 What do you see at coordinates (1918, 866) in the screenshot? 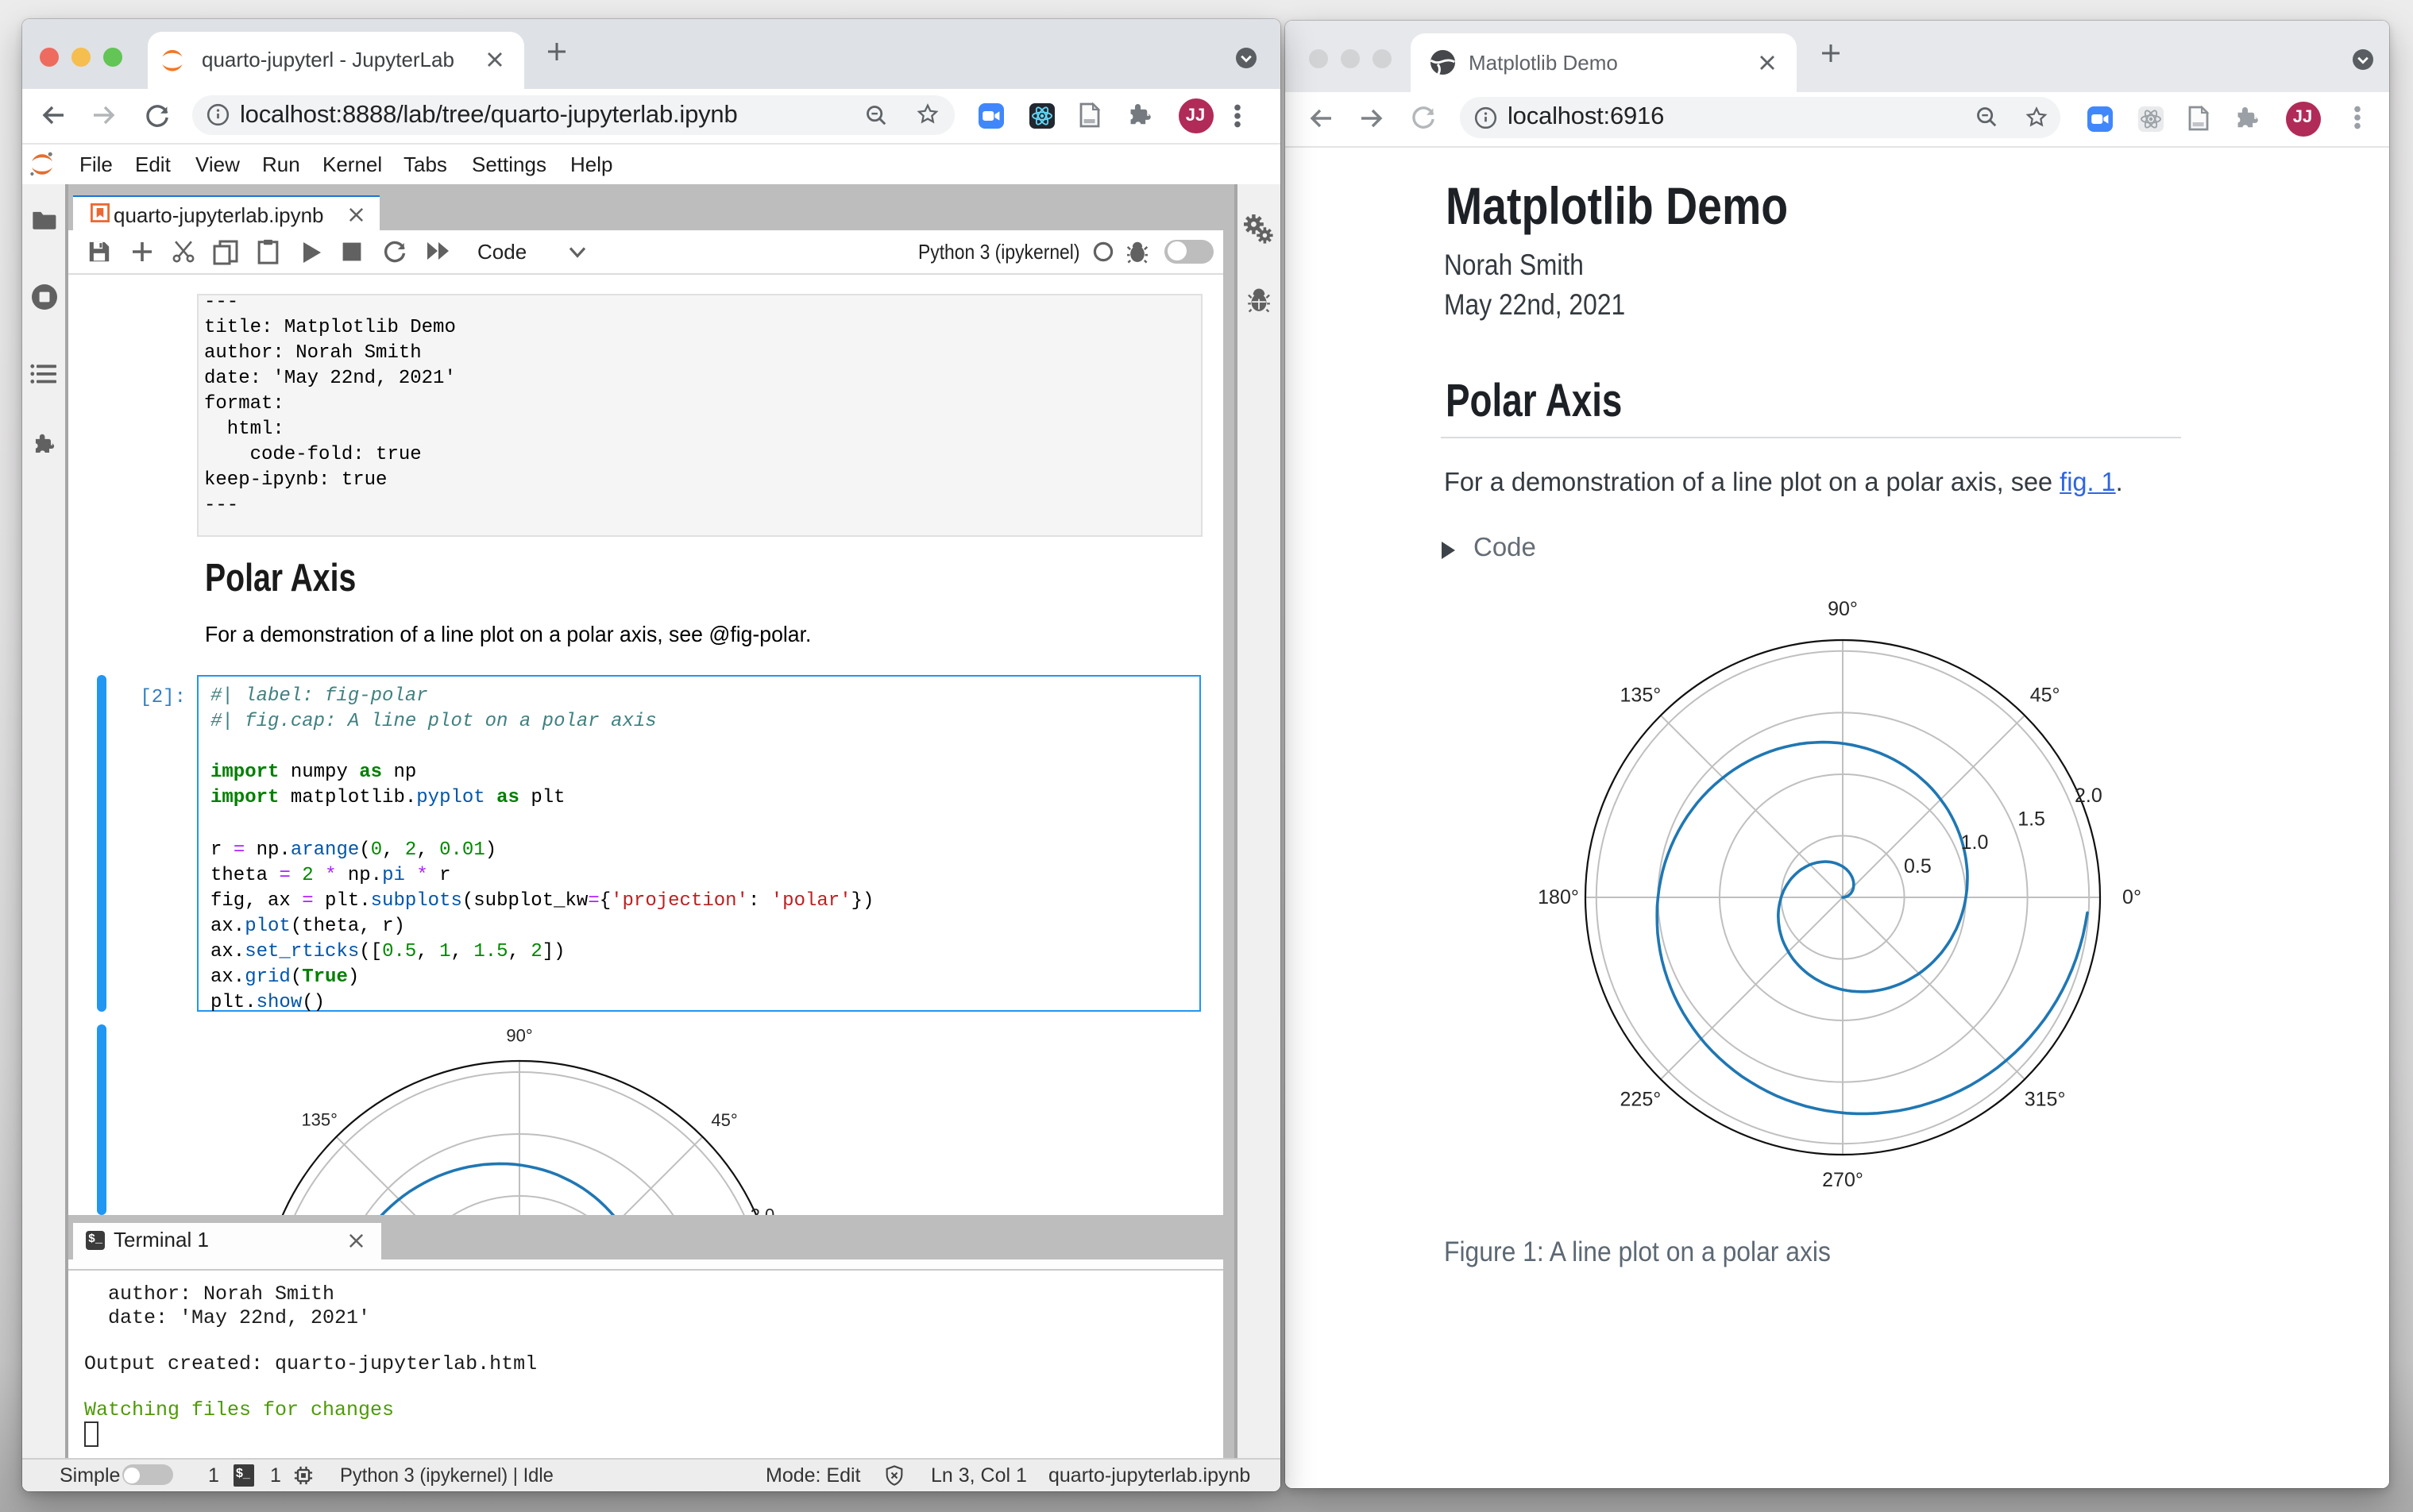
I see `svg-text: 0.5` at bounding box center [1918, 866].